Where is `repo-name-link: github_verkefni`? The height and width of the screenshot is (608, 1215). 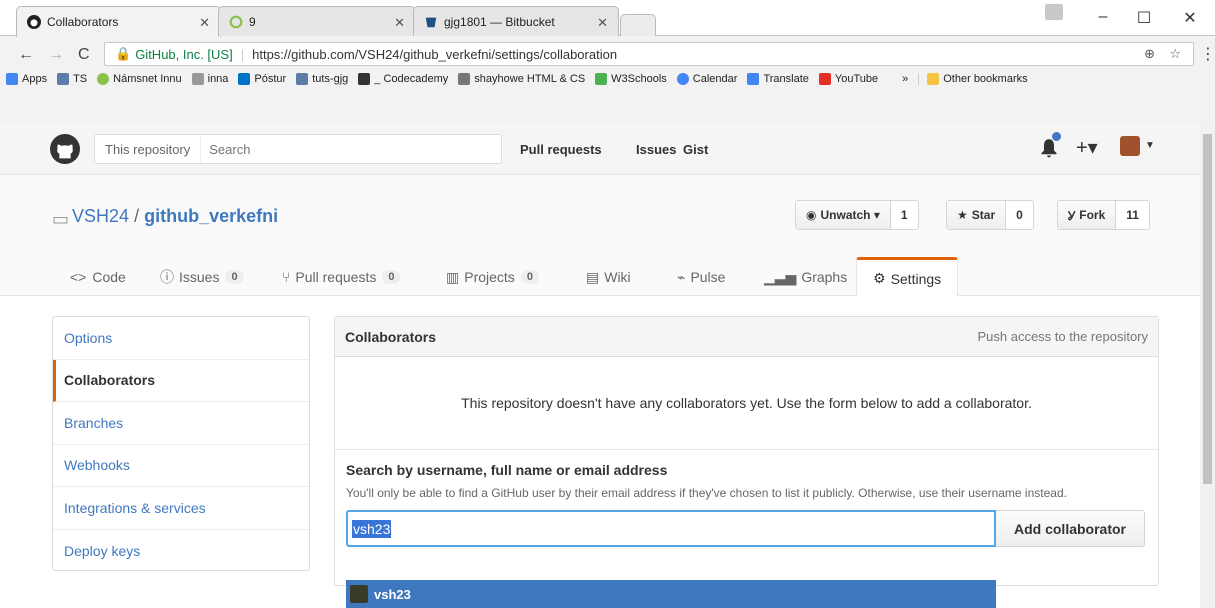 repo-name-link: github_verkefni is located at coordinates (211, 216).